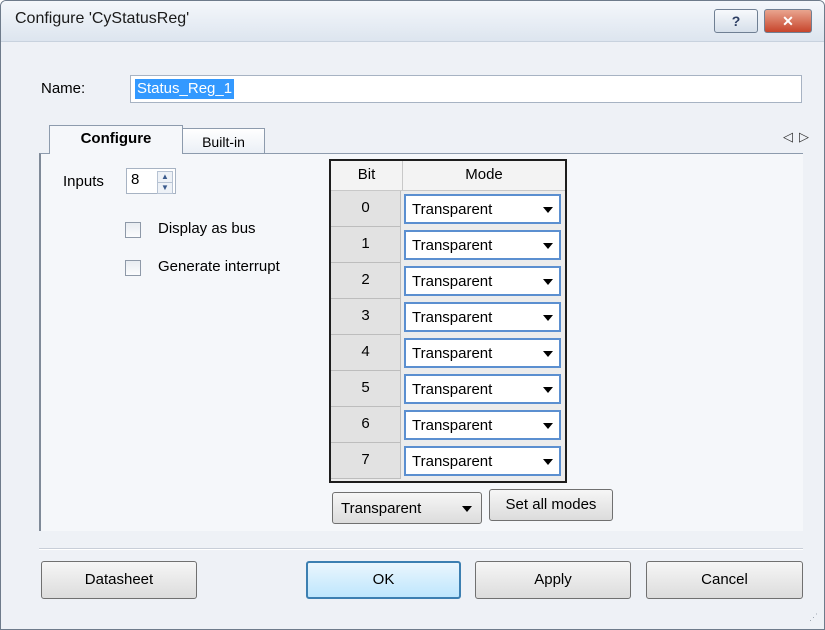  What do you see at coordinates (116, 139) in the screenshot?
I see `tab-configure: Configure` at bounding box center [116, 139].